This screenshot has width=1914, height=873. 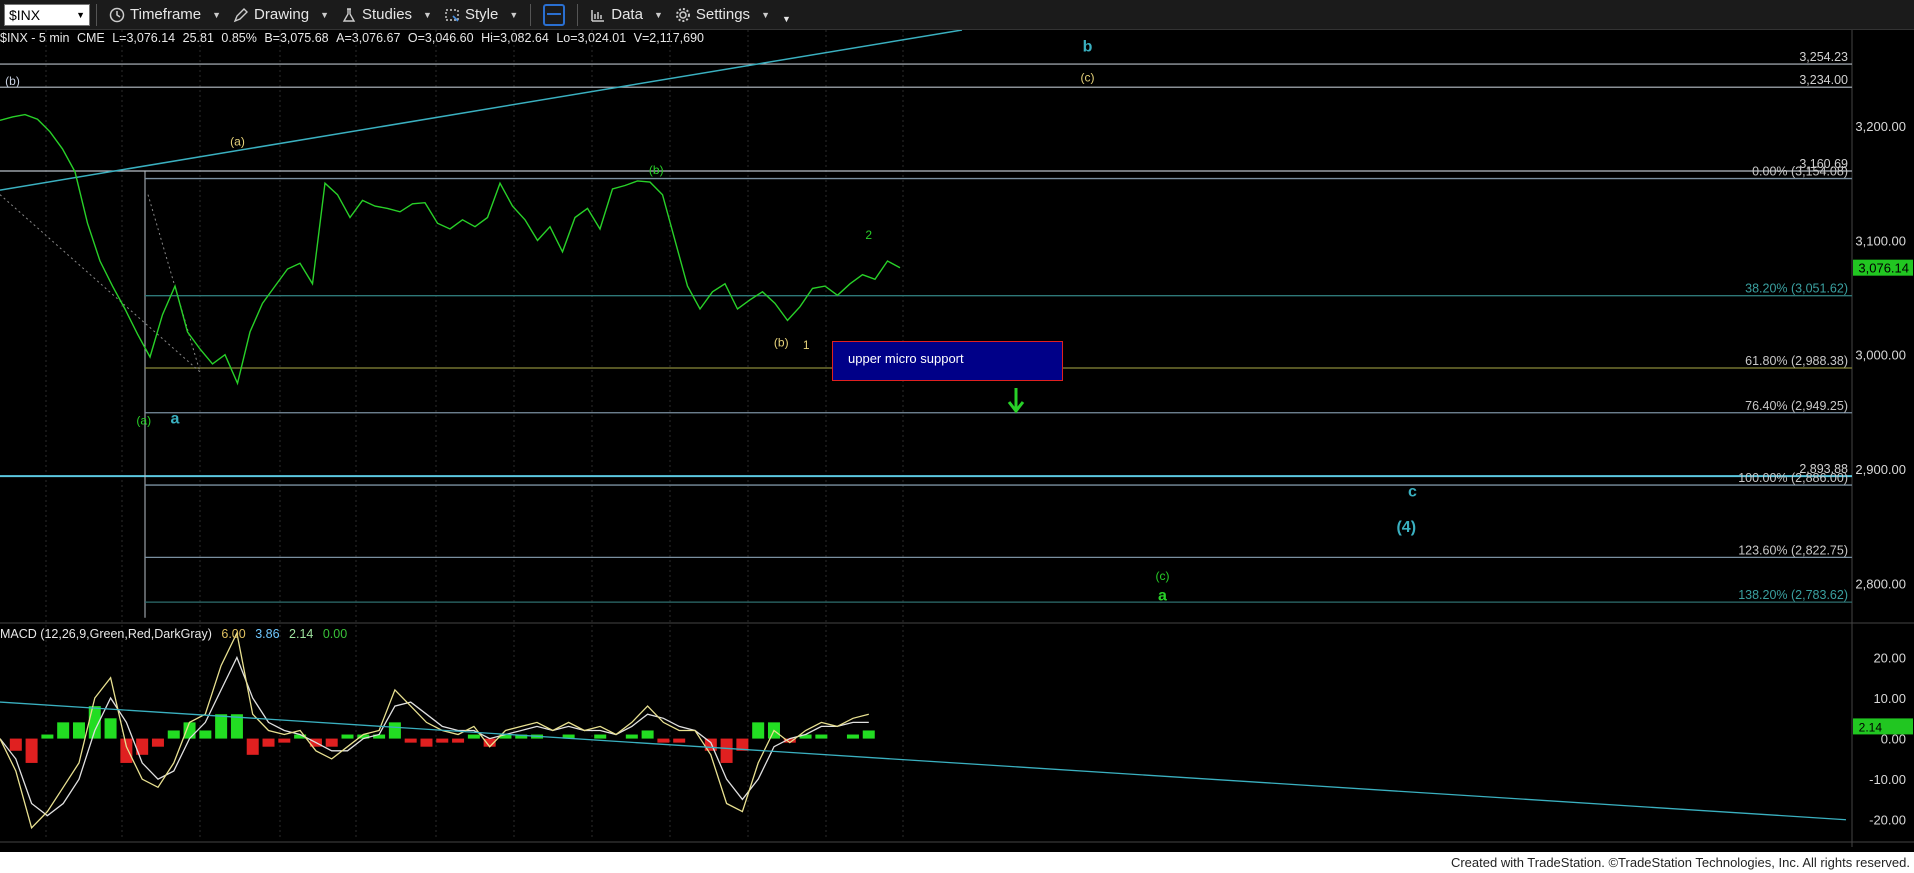 I want to click on macd-y-tick-label: 20.00, so click(x=1889, y=657).